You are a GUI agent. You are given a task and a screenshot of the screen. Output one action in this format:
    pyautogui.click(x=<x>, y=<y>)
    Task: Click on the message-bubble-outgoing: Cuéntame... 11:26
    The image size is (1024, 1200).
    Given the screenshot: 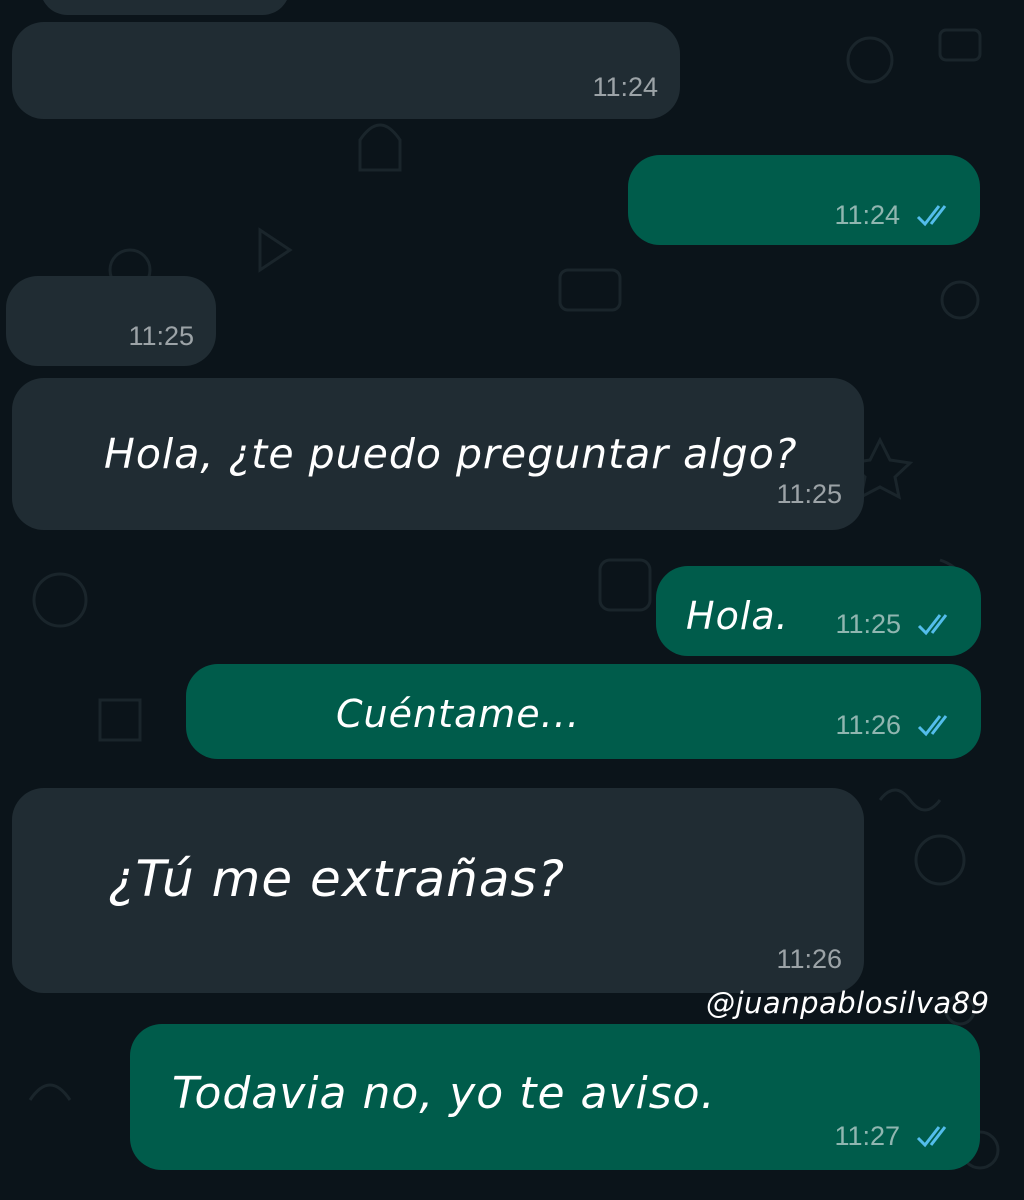 What is the action you would take?
    pyautogui.click(x=583, y=711)
    